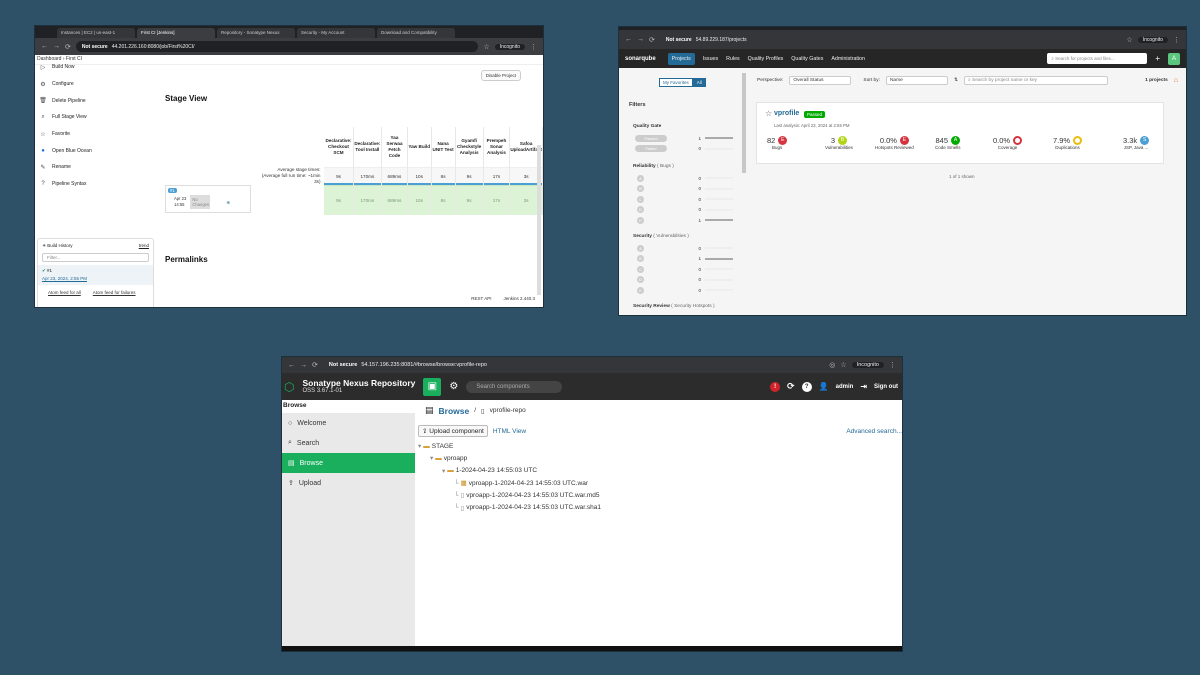  What do you see at coordinates (336, 33) in the screenshot?
I see `browser-tab: Security - My Account` at bounding box center [336, 33].